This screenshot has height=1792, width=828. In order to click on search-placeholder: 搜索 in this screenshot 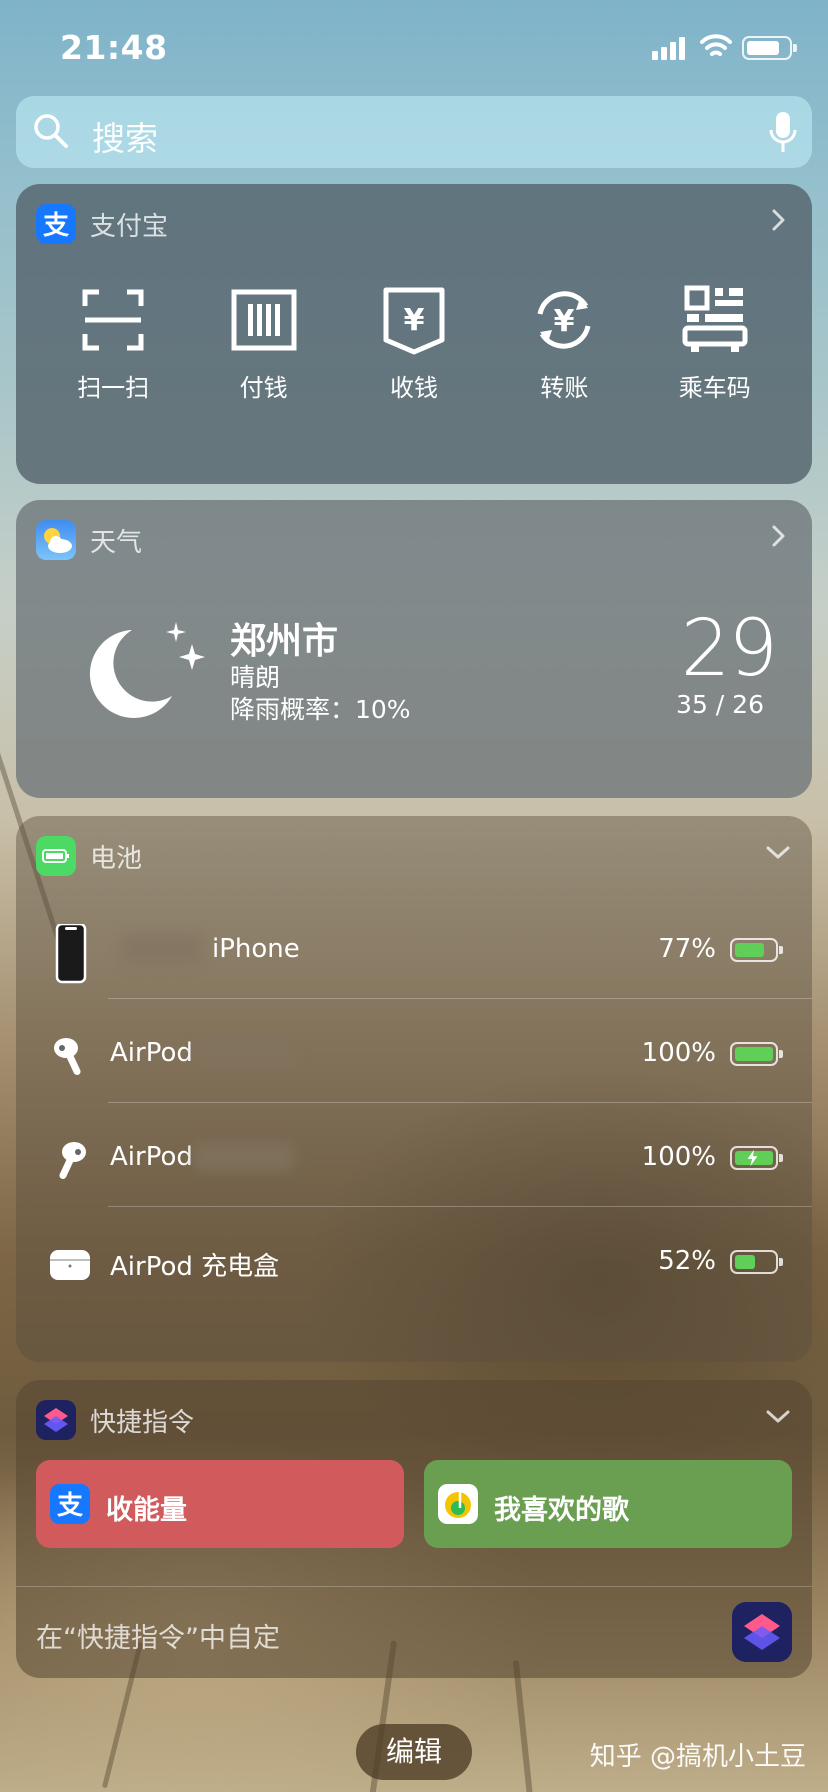, I will do `click(125, 138)`.